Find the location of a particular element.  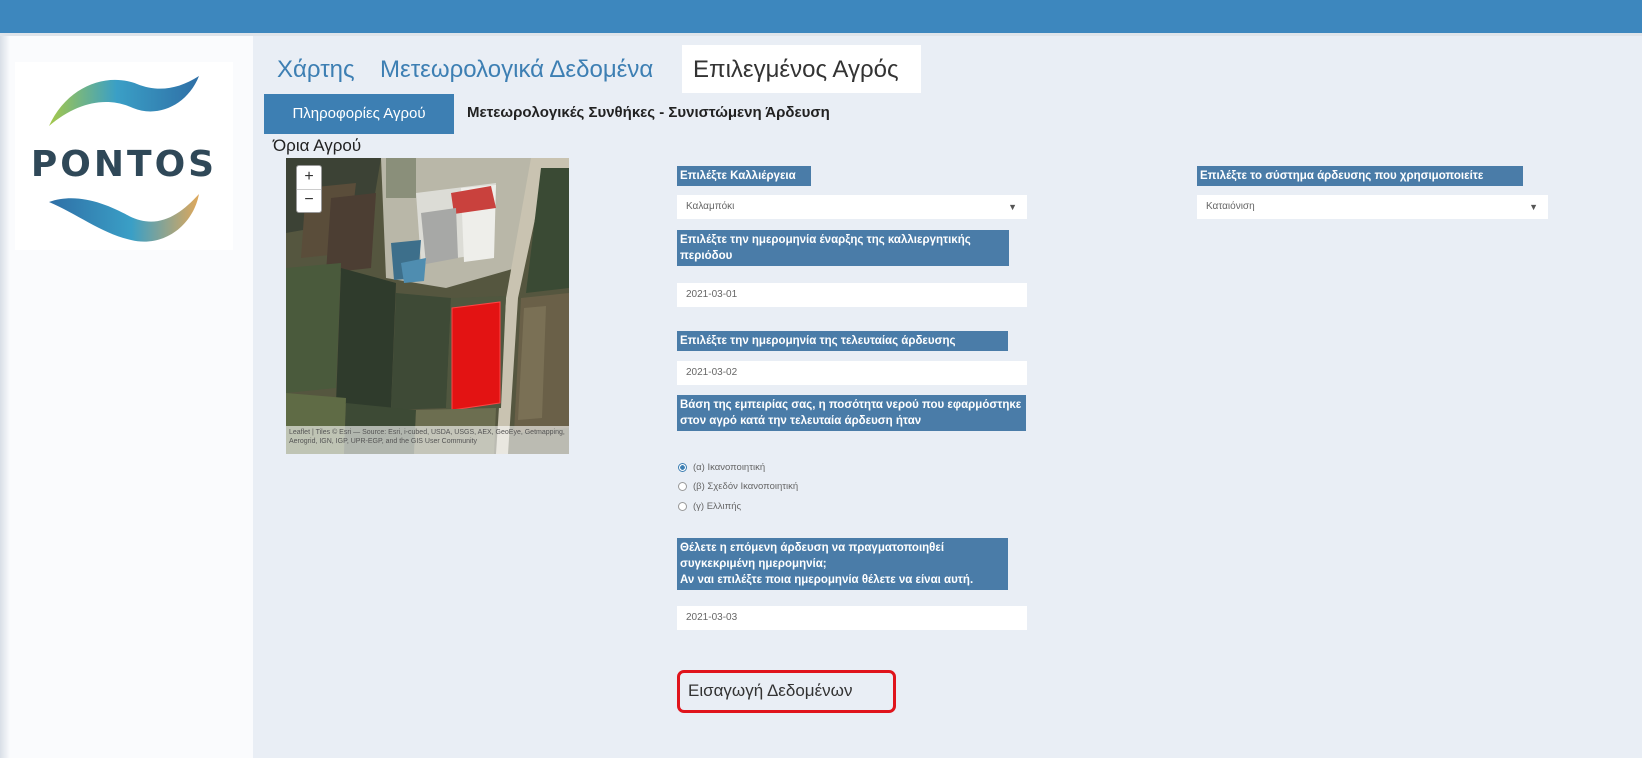

tab-weather-data: Μετεωρολογικά Δεδομένα is located at coordinates (516, 70).